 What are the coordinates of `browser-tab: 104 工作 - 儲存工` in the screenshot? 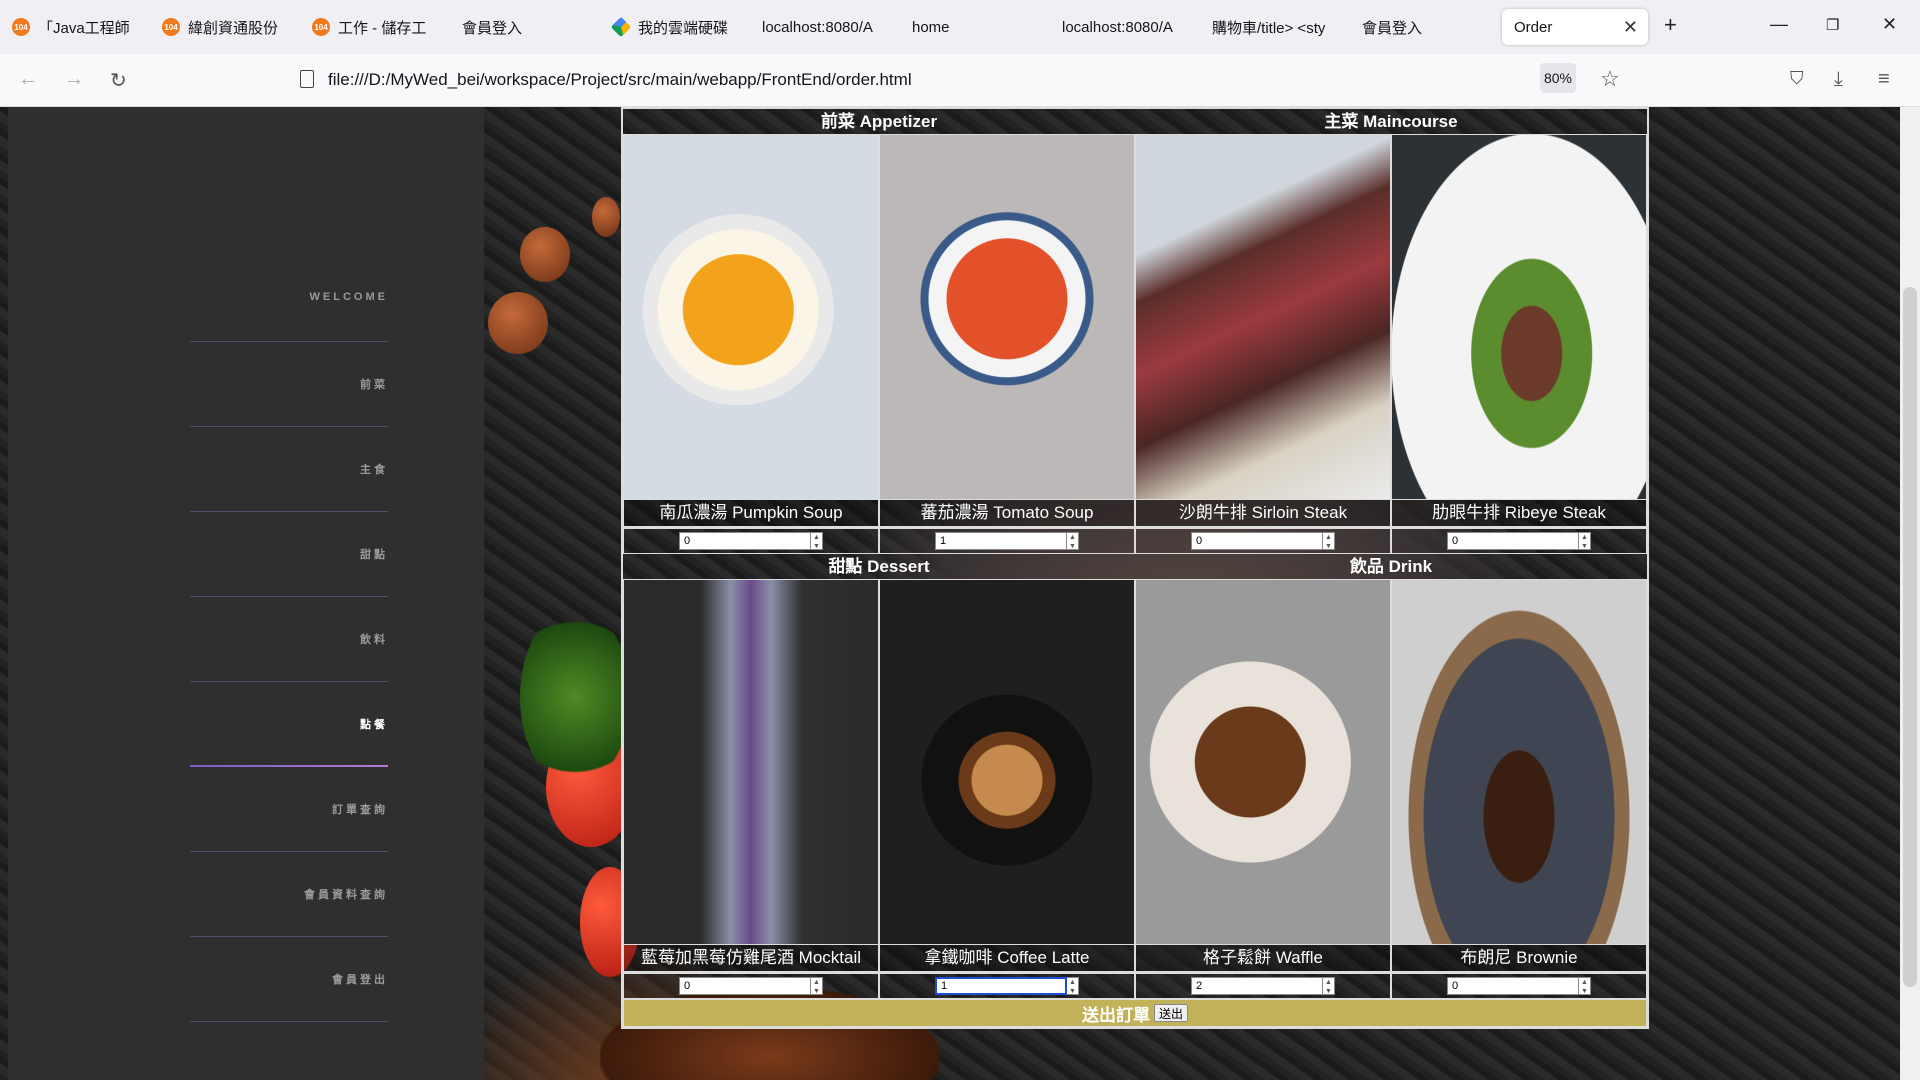 It's located at (374, 27).